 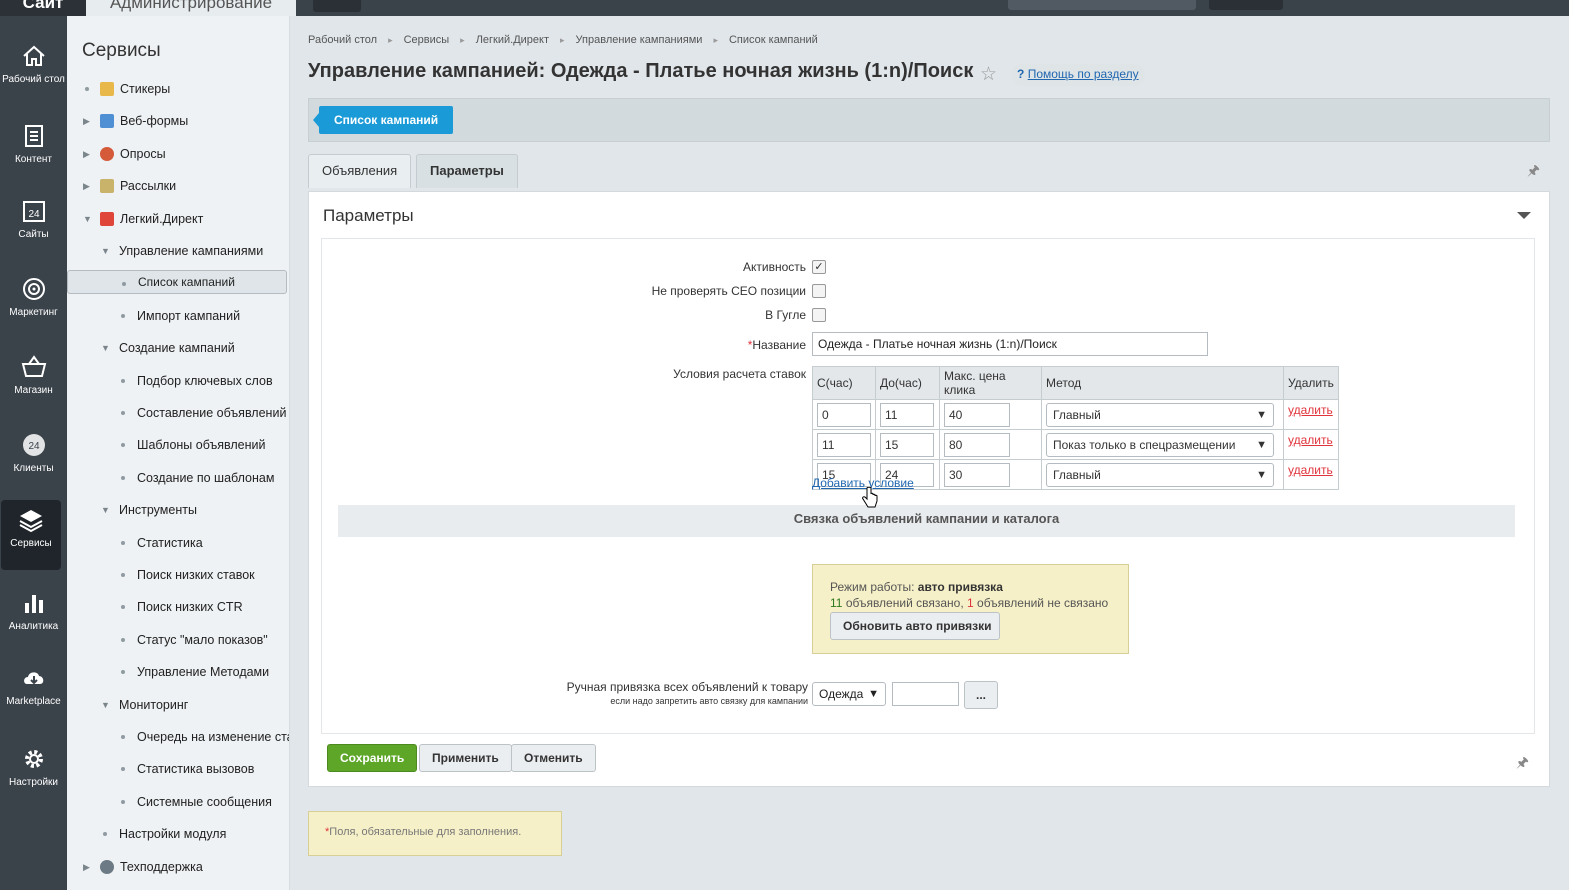 What do you see at coordinates (1246, 5) in the screenshot?
I see `user-button` at bounding box center [1246, 5].